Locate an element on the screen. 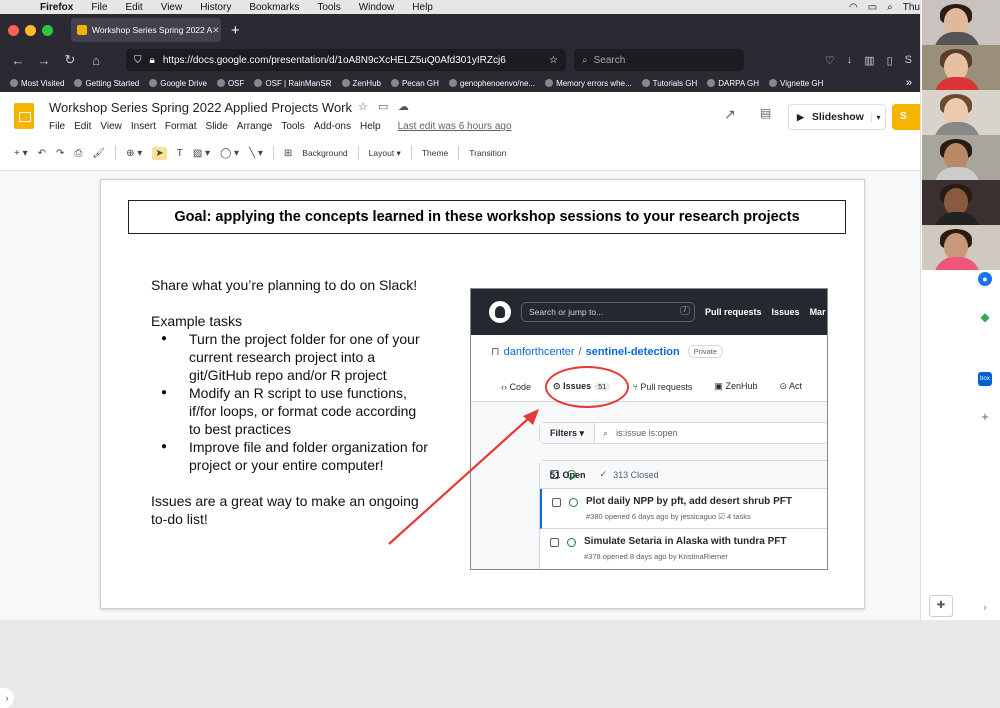  bookmark-darpa-gh: DARPA GH is located at coordinates (733, 83).